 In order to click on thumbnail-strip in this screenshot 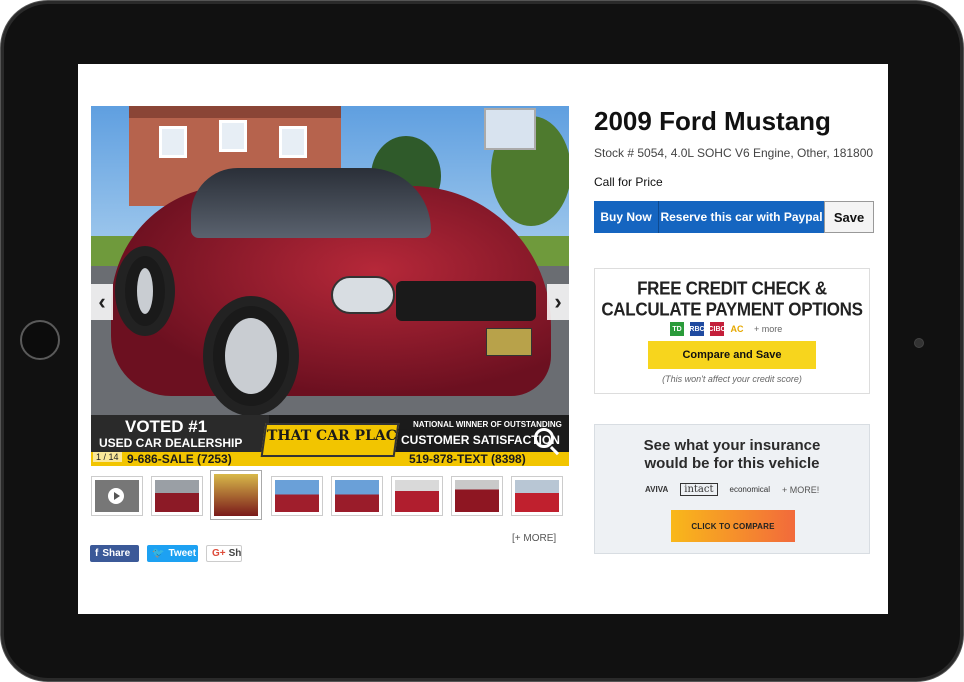, I will do `click(330, 495)`.